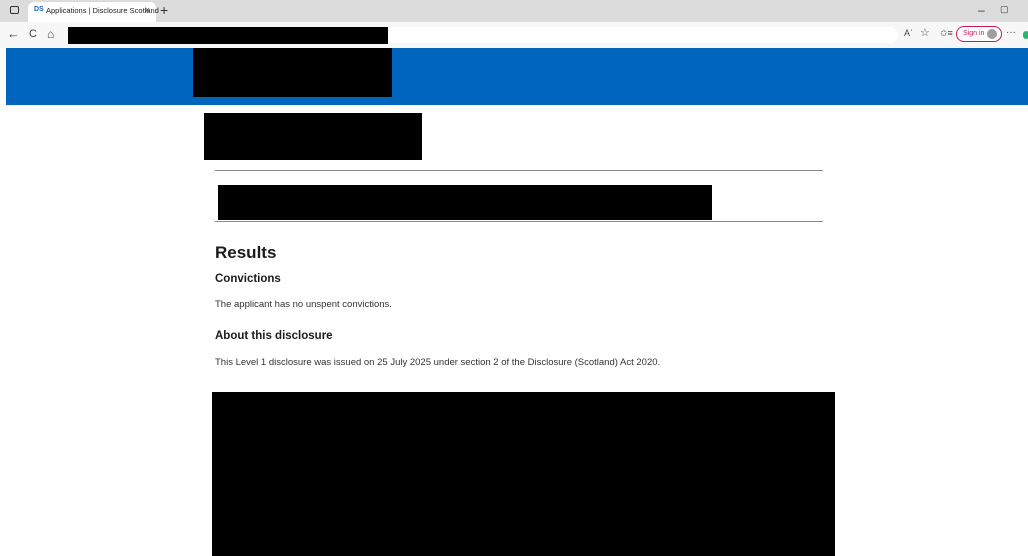 The width and height of the screenshot is (1028, 556). What do you see at coordinates (248, 279) in the screenshot?
I see `convictions-heading: Convictions` at bounding box center [248, 279].